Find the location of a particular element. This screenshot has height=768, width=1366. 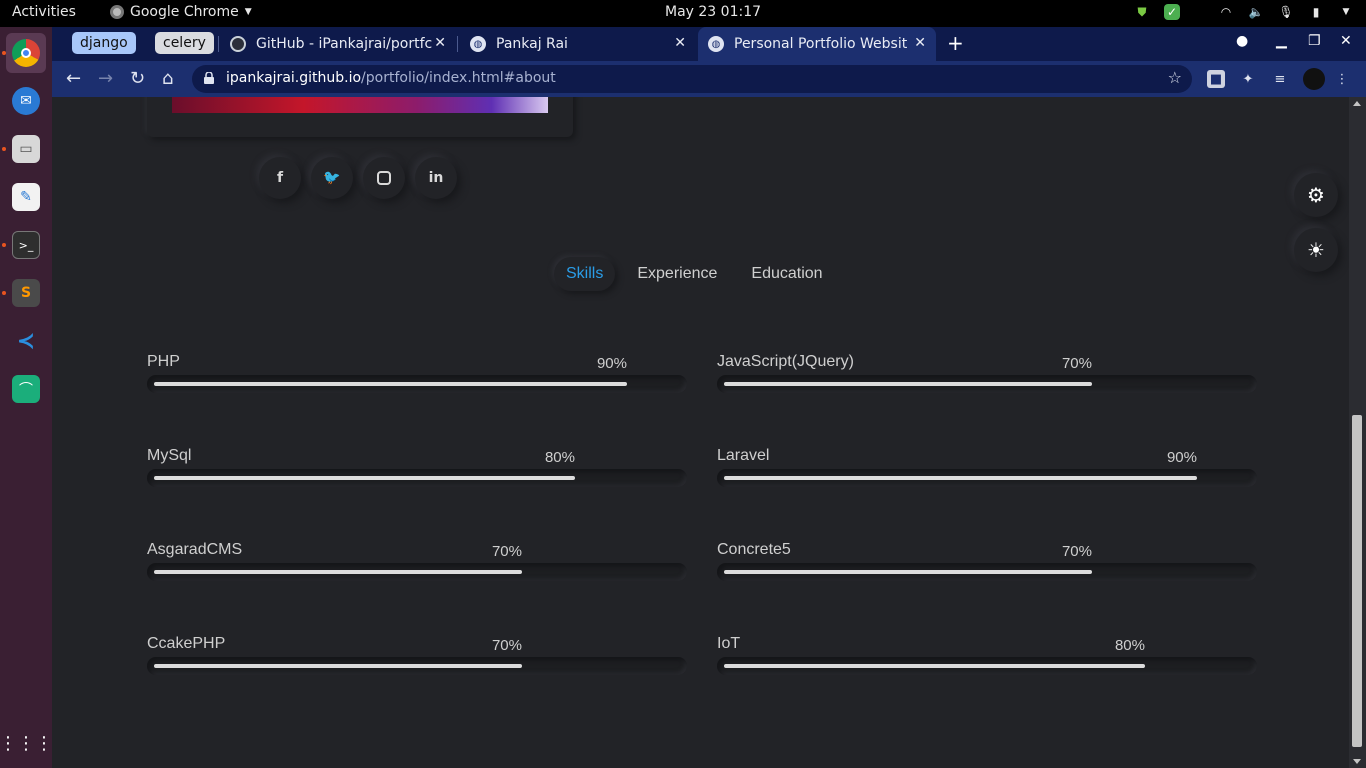

battery-icon: ▮ is located at coordinates (1316, 12).